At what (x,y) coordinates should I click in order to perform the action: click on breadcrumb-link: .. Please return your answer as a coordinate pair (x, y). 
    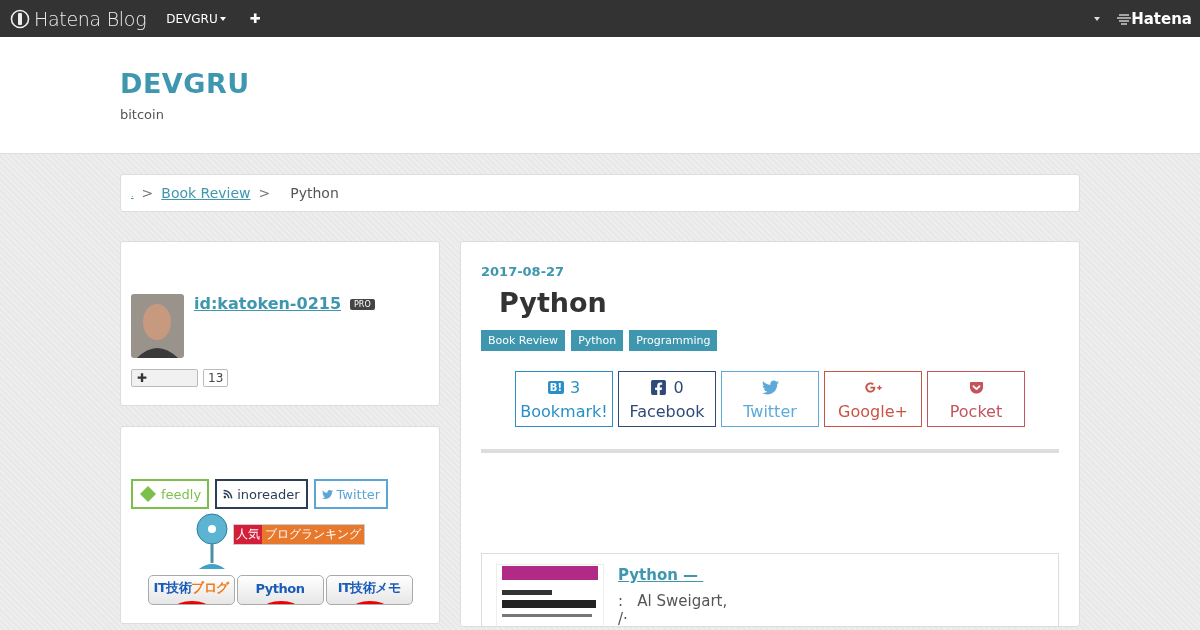
    Looking at the image, I should click on (132, 194).